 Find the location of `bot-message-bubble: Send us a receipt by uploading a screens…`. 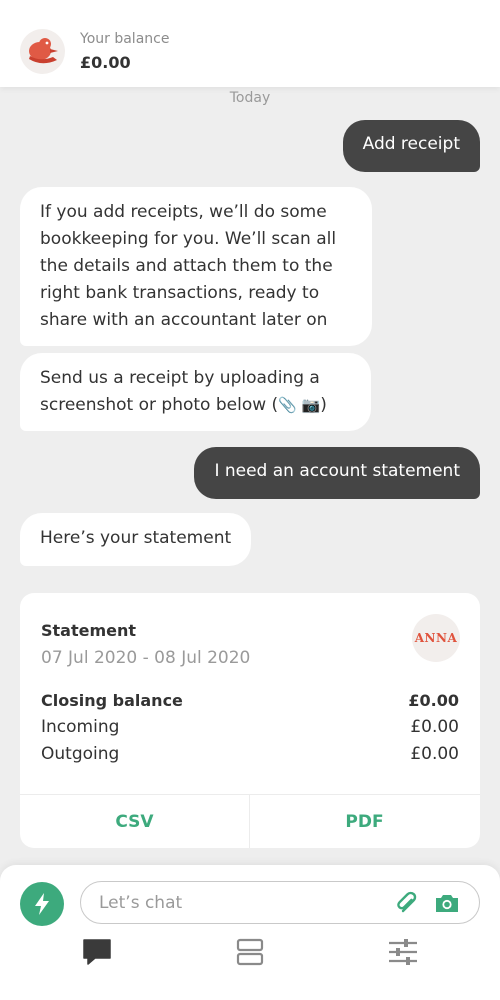

bot-message-bubble: Send us a receipt by uploading a screens… is located at coordinates (195, 392).